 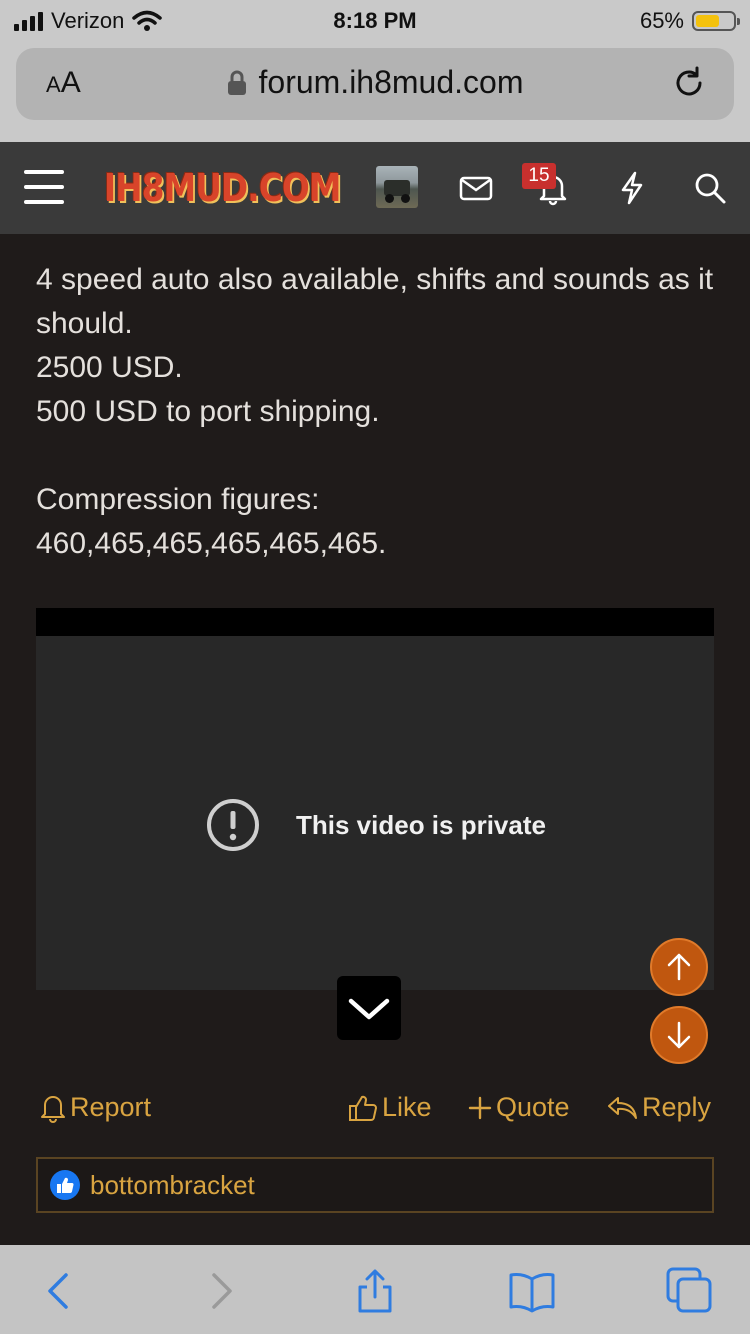 I want to click on scroll-down-button, so click(x=679, y=1035).